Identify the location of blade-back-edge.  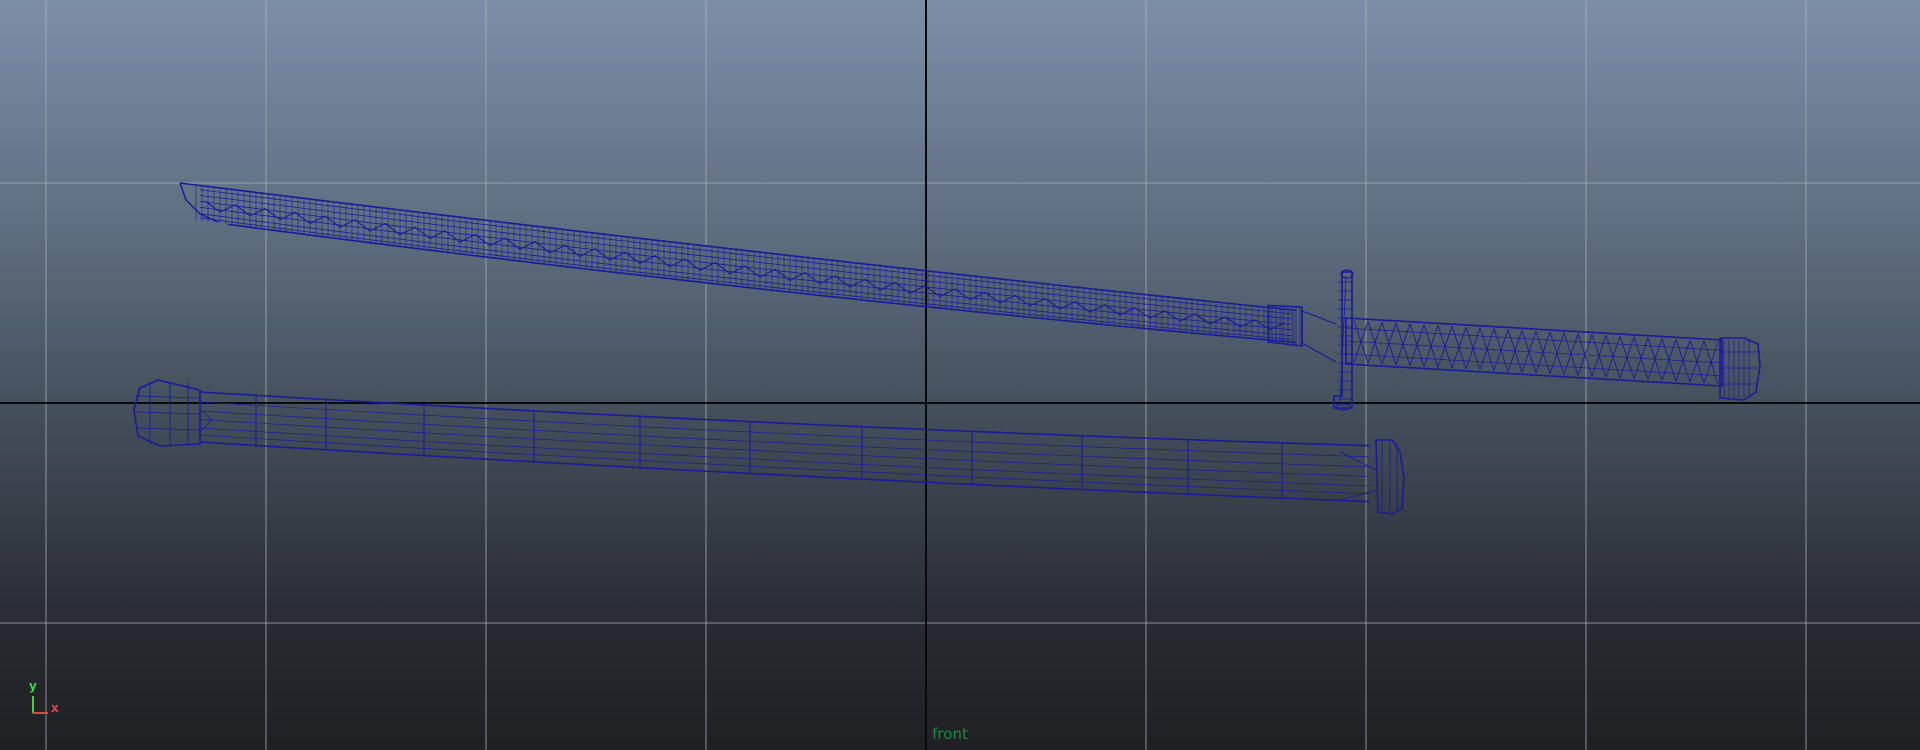
(738, 247).